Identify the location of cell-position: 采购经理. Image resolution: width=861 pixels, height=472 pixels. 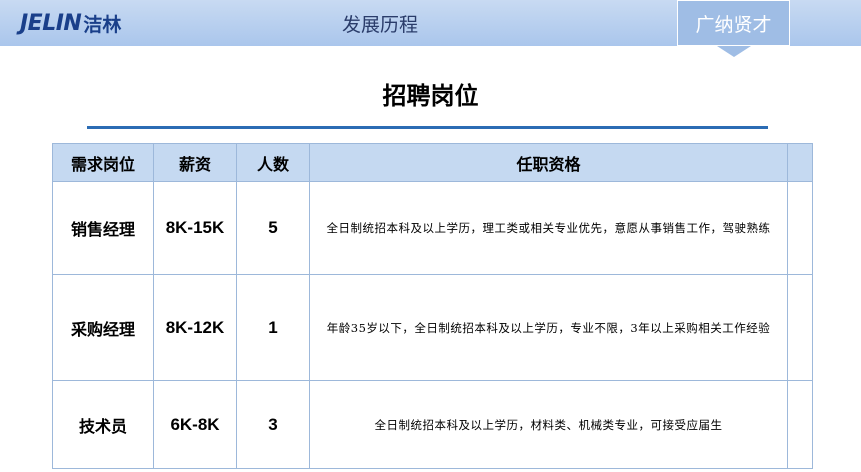
(103, 327).